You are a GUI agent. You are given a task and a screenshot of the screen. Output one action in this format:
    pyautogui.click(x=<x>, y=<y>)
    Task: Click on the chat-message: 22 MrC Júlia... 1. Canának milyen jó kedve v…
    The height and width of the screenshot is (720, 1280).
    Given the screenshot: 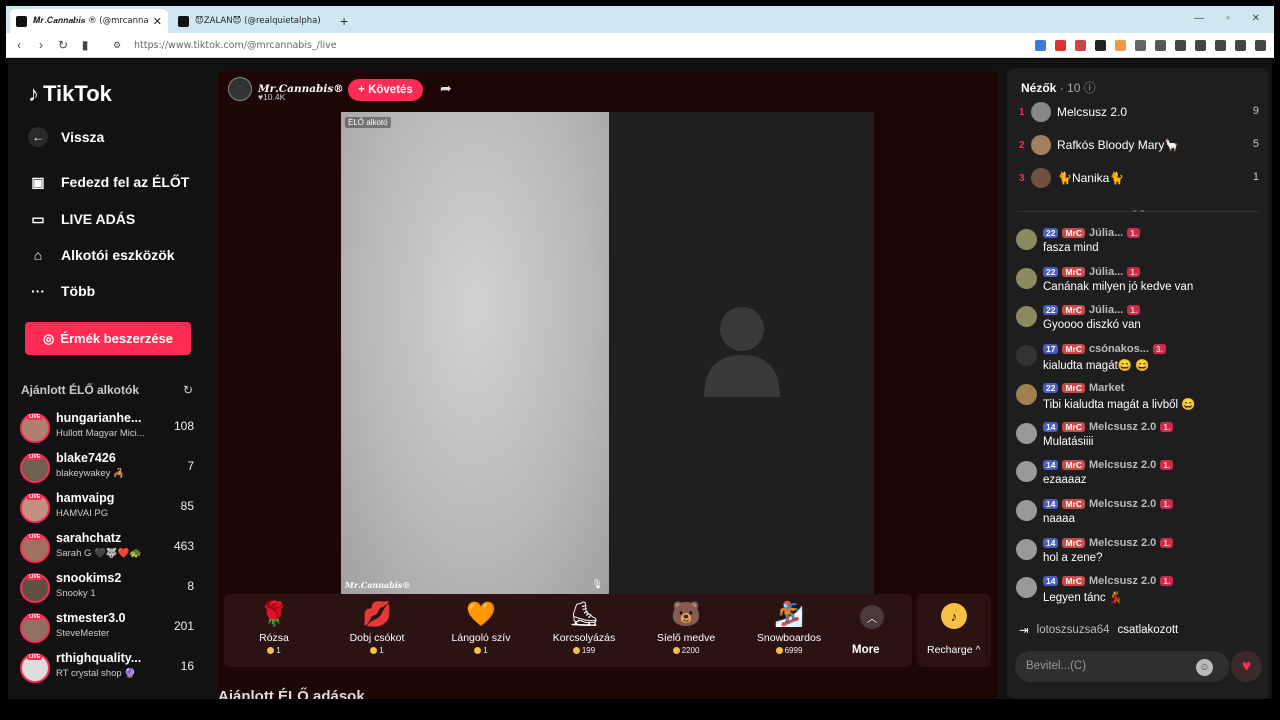 What is the action you would take?
    pyautogui.click(x=1138, y=284)
    